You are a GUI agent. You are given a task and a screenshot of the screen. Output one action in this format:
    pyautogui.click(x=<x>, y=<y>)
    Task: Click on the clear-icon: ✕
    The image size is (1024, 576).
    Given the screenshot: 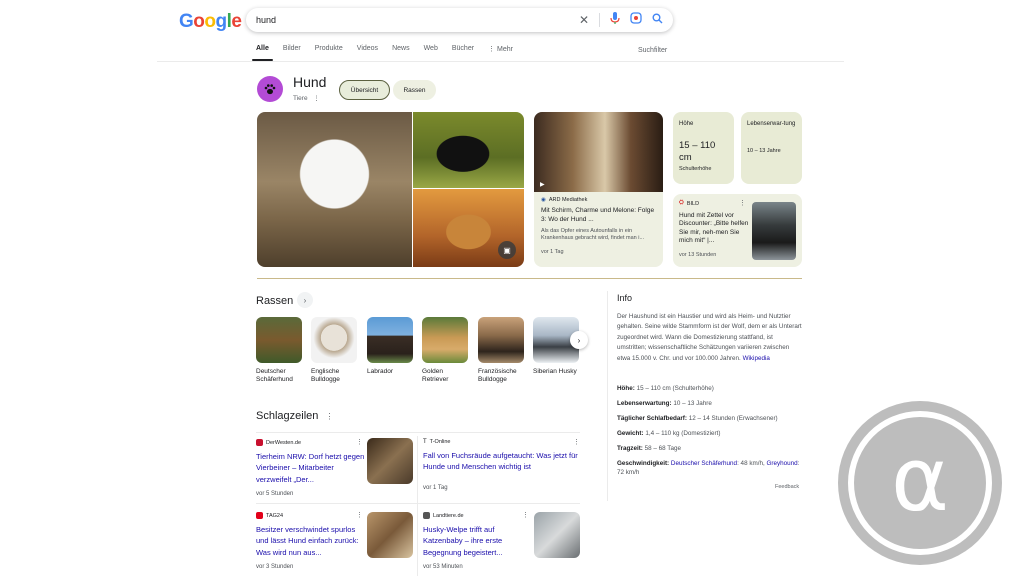 What is the action you would take?
    pyautogui.click(x=584, y=20)
    